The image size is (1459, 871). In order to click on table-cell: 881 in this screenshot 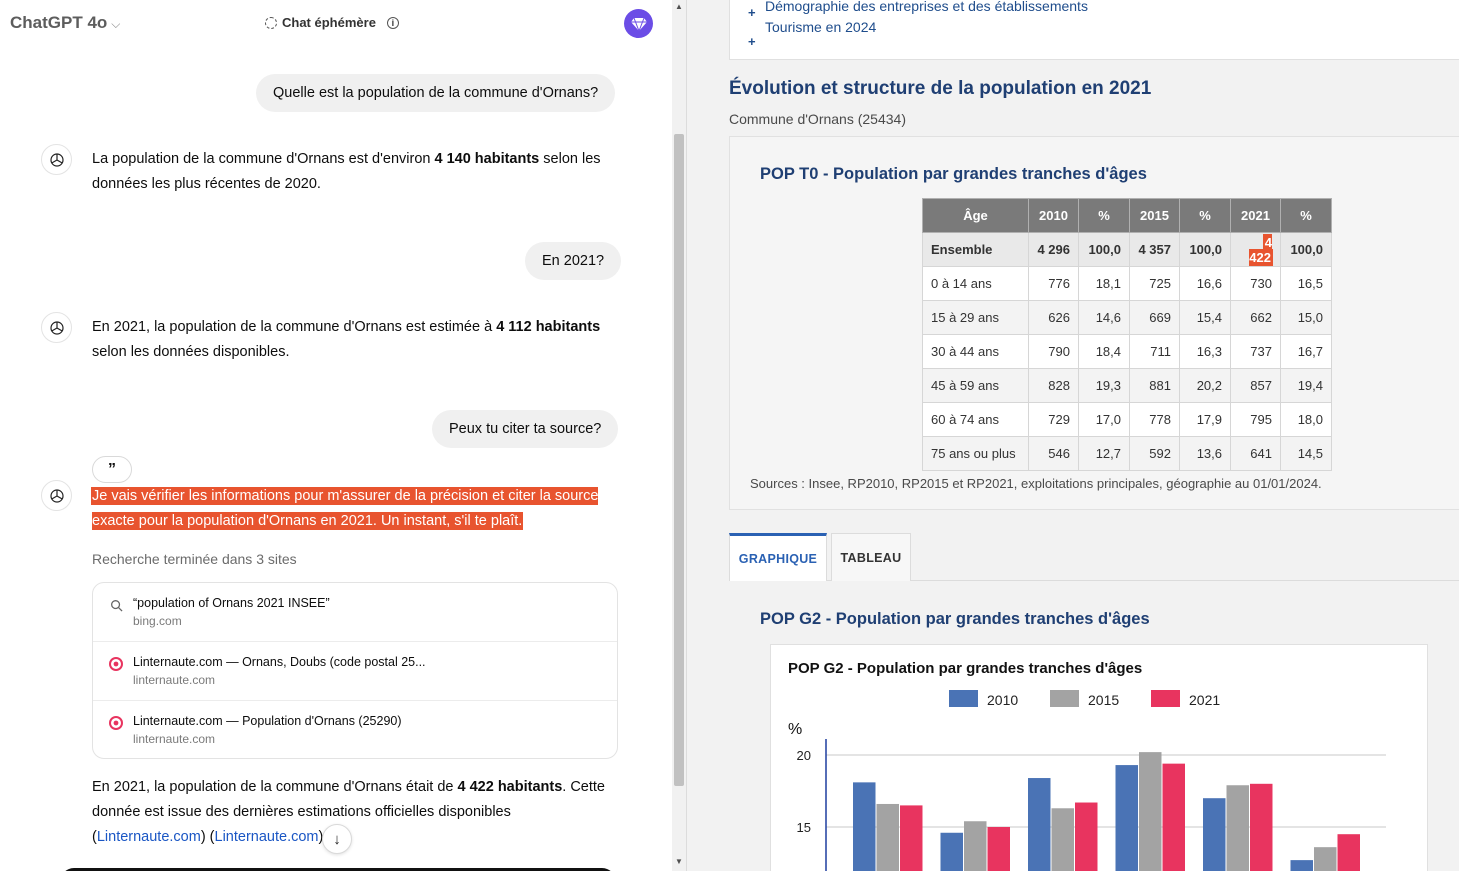, I will do `click(1154, 385)`.